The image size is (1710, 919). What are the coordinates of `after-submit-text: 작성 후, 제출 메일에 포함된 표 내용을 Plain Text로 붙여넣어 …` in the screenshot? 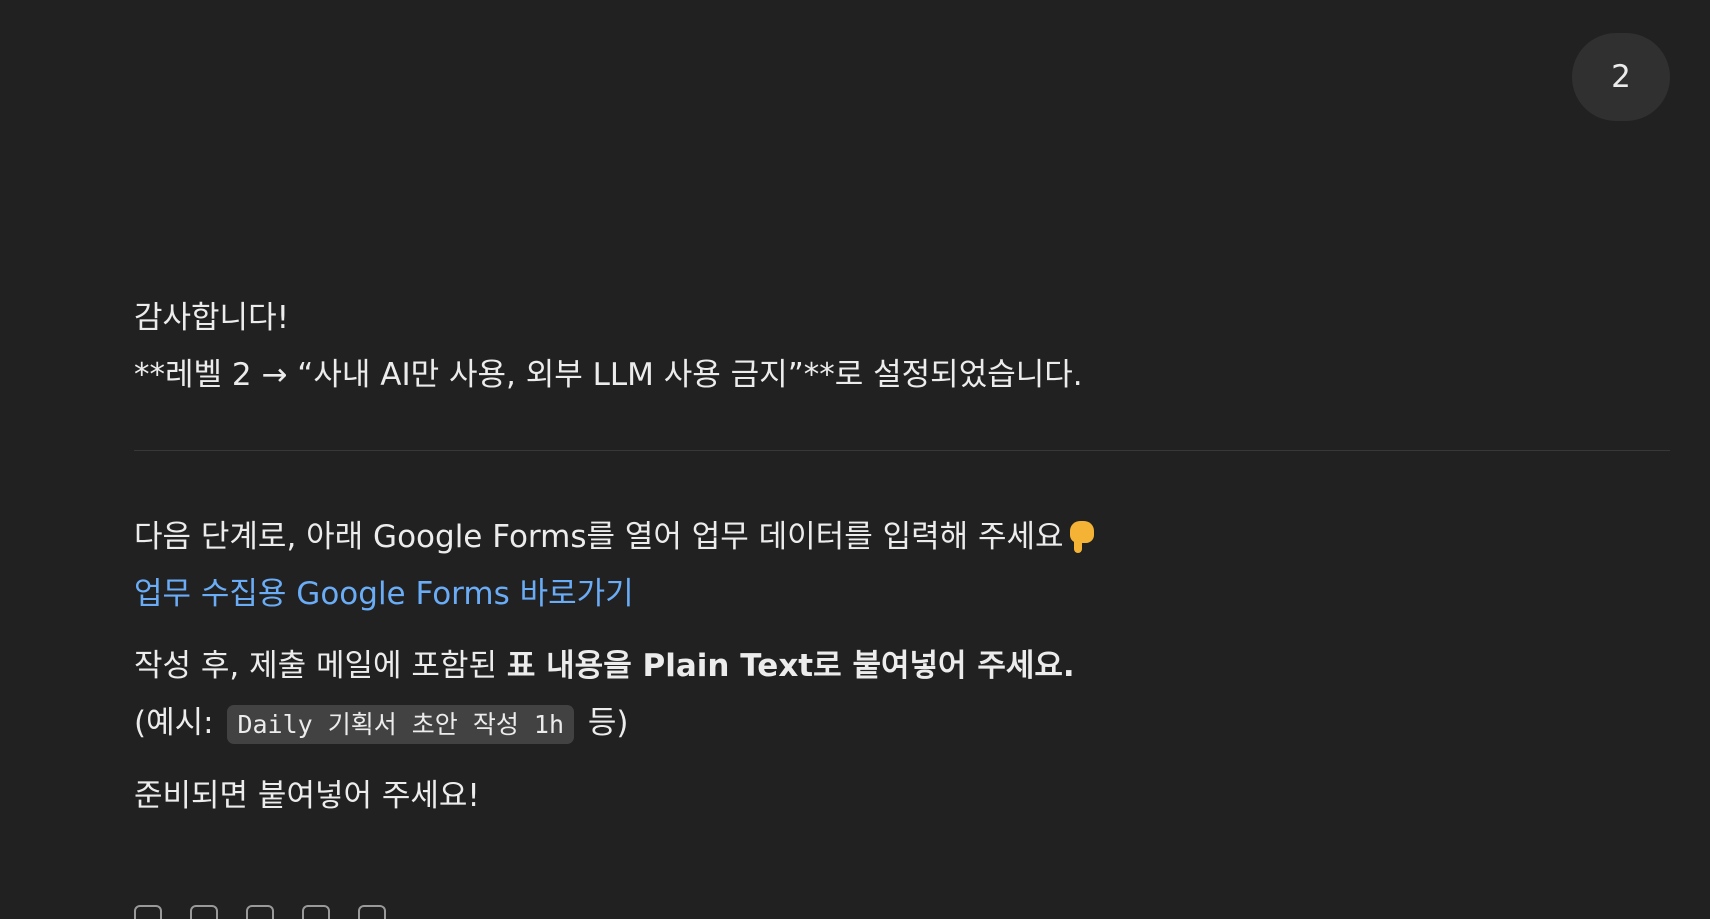 It's located at (902, 666).